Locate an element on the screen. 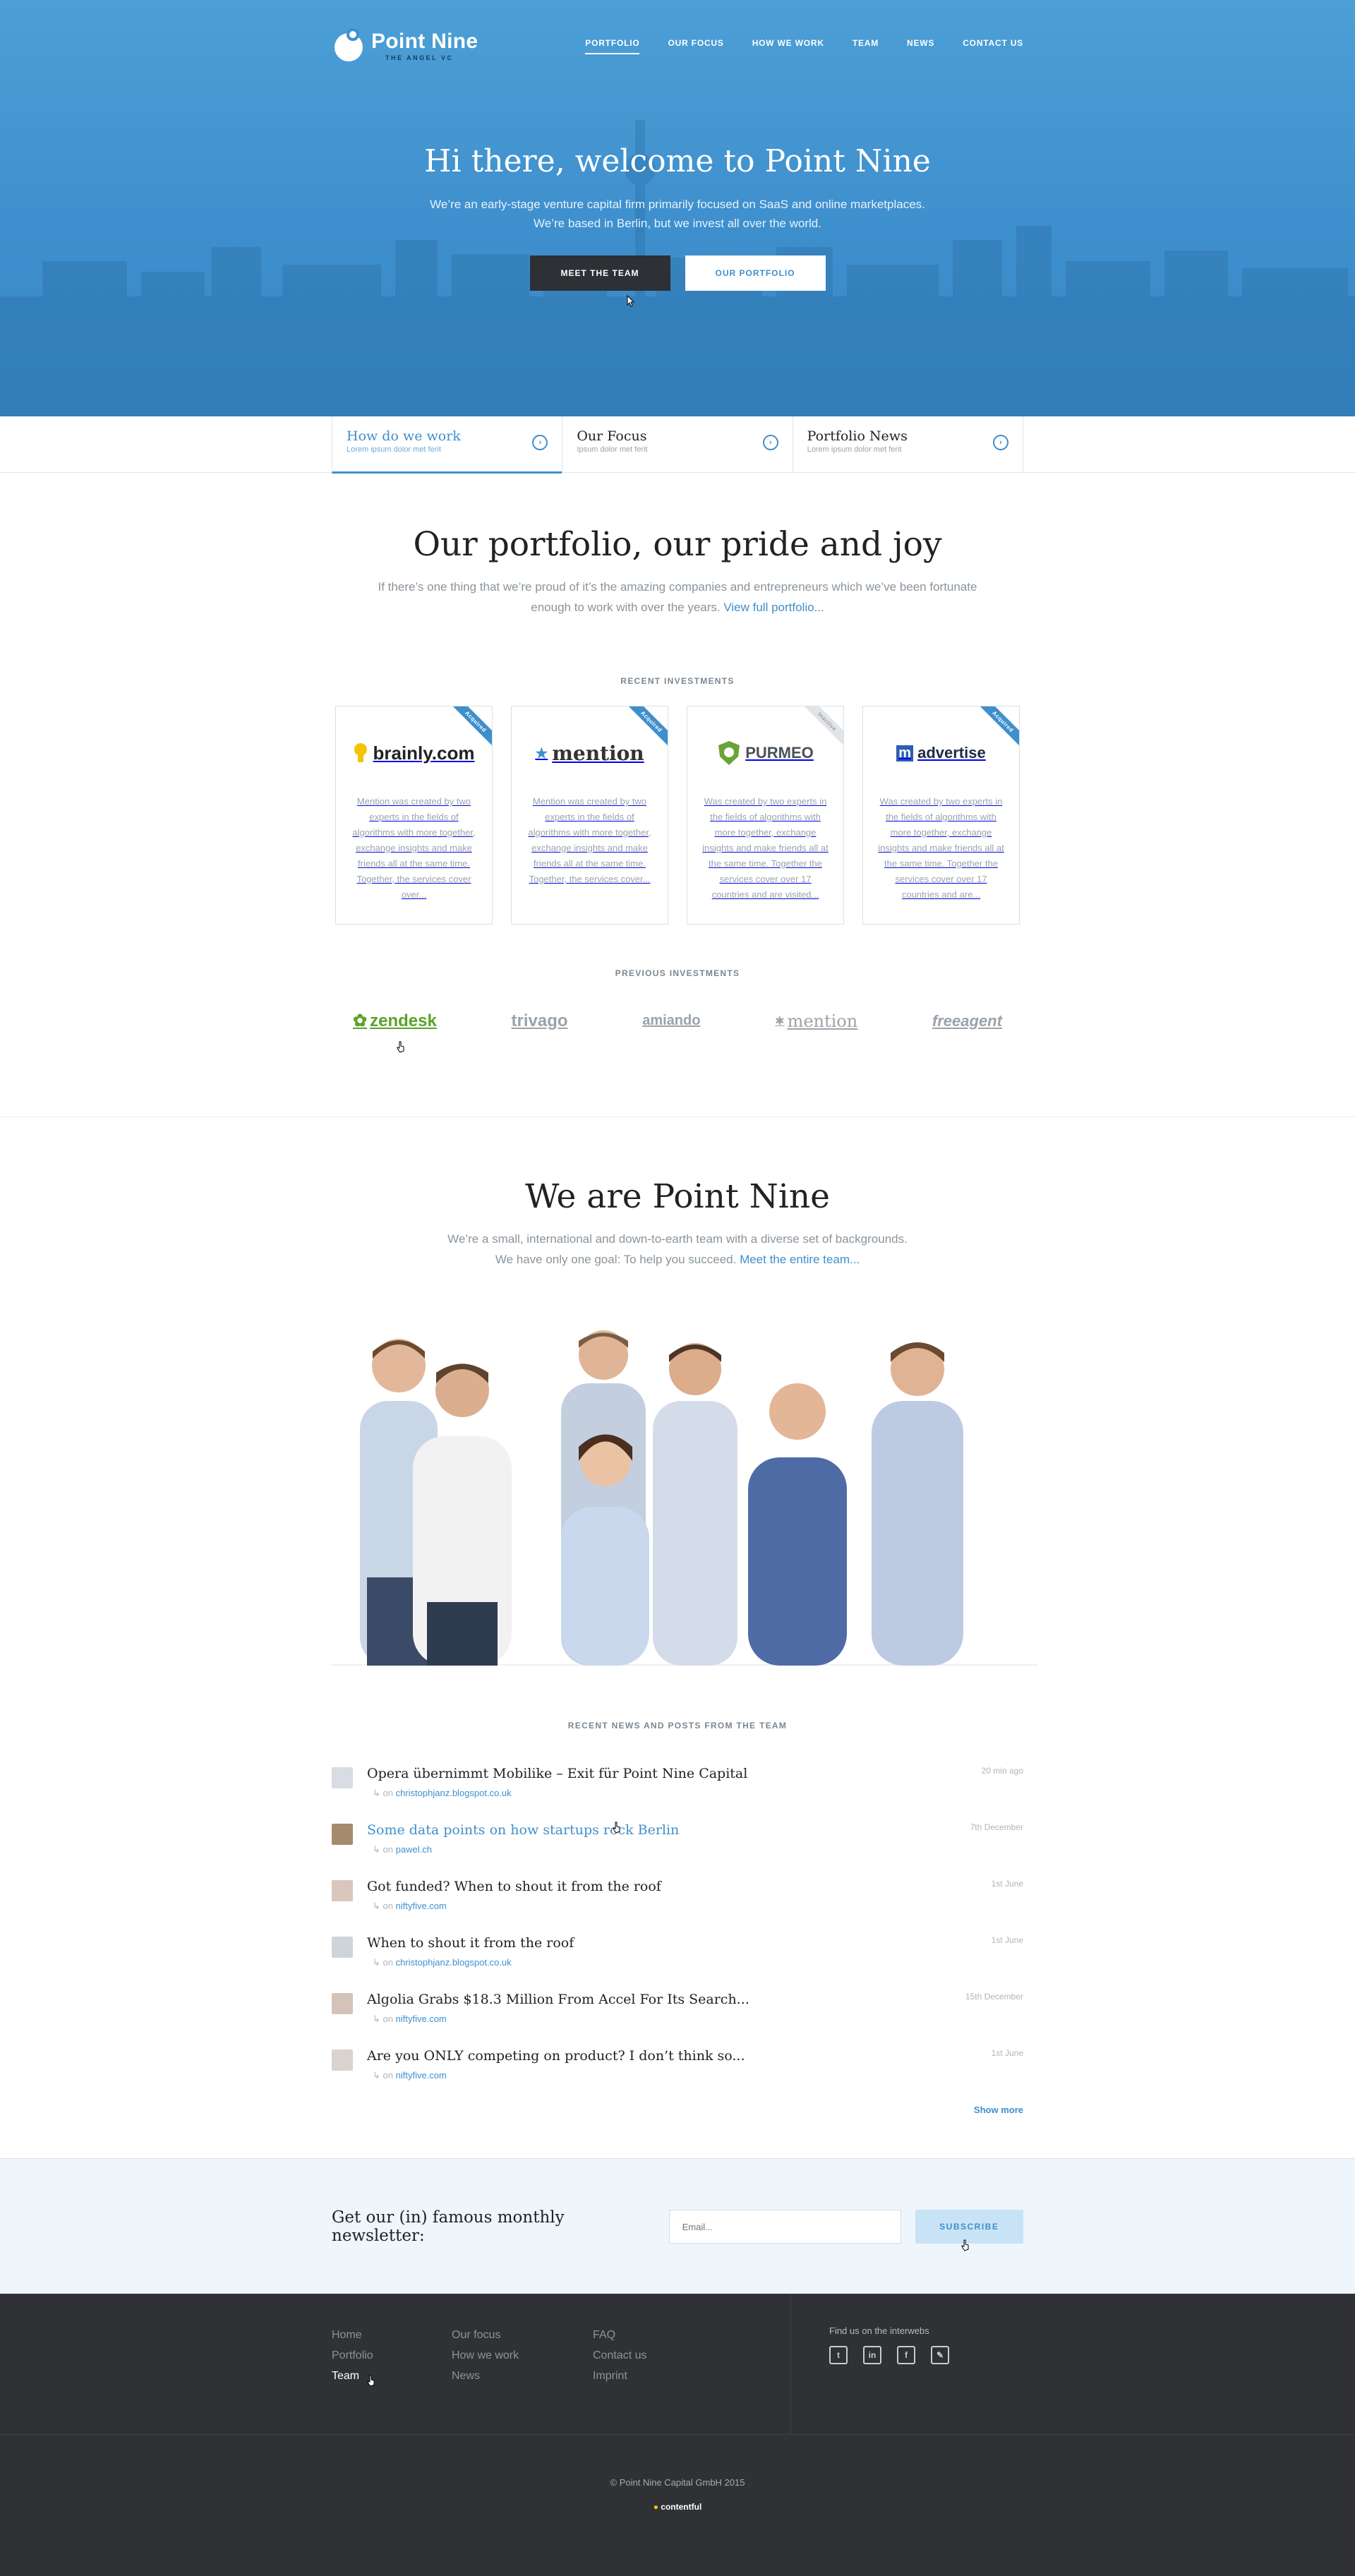 Image resolution: width=1355 pixels, height=2576 pixels. blog-pencil-icon: ✎ is located at coordinates (940, 2355).